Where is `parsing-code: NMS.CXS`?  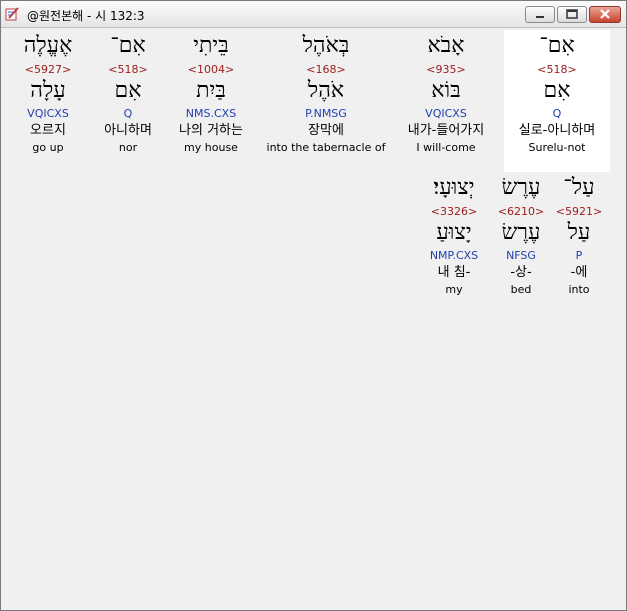
parsing-code: NMS.CXS is located at coordinates (211, 113).